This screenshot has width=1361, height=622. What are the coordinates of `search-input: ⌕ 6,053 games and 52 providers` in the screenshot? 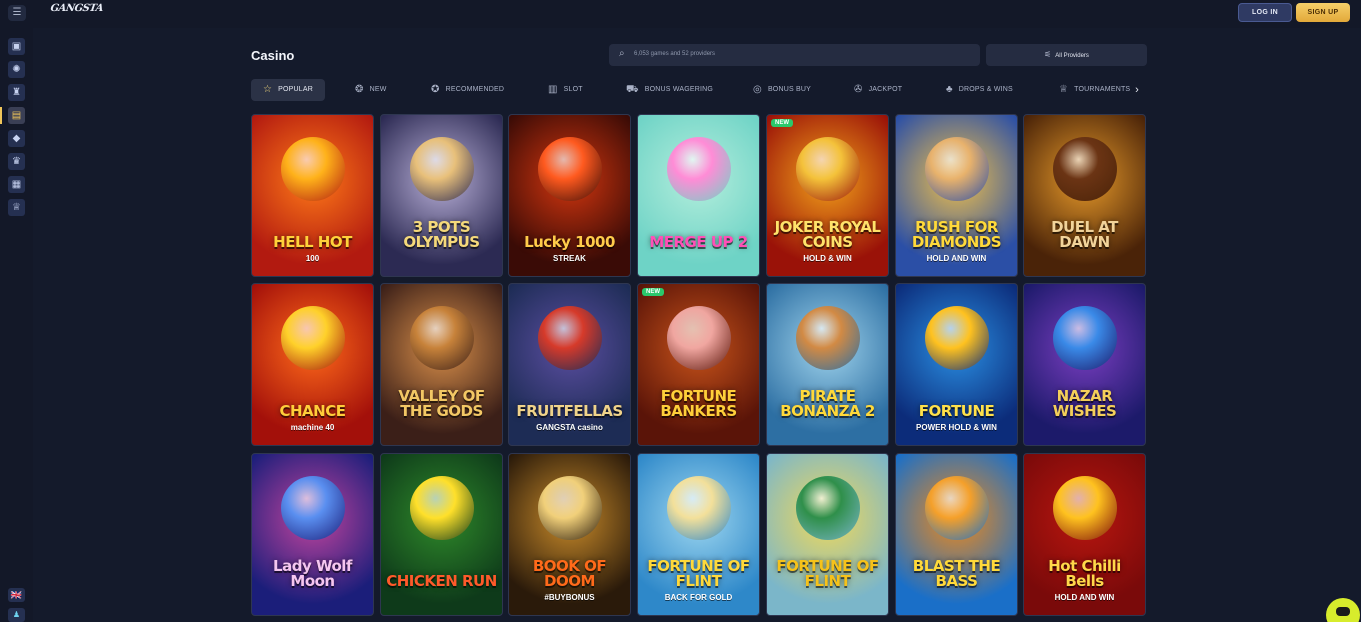 It's located at (794, 55).